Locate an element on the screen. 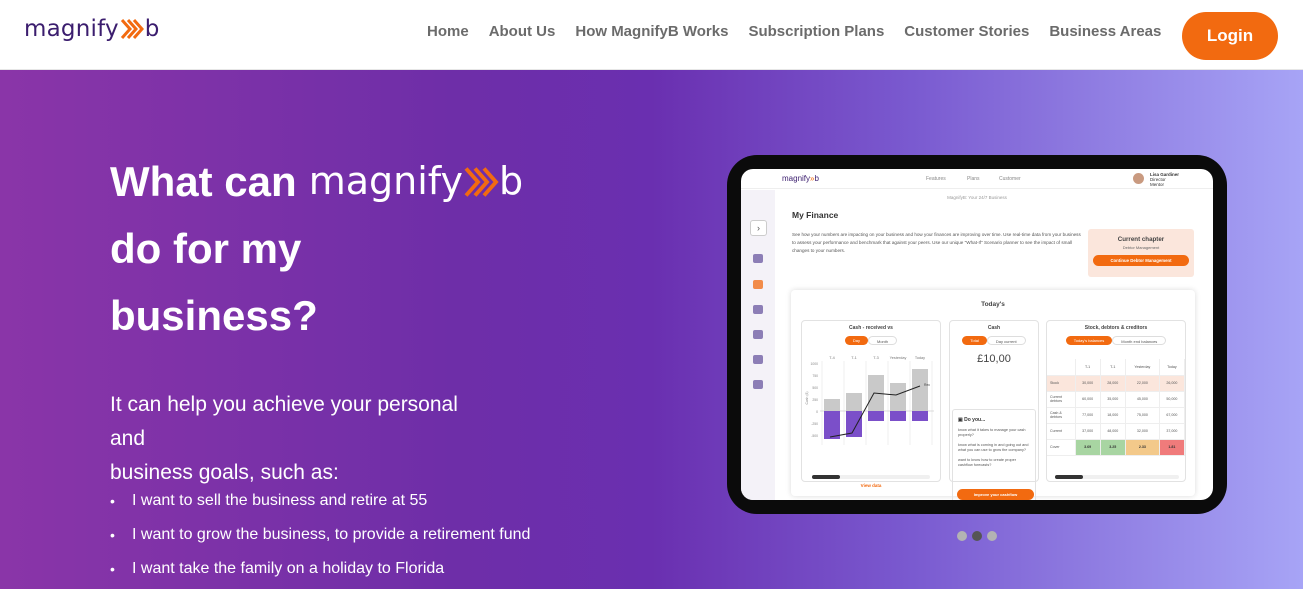 The width and height of the screenshot is (1303, 589). nav-home: Home is located at coordinates (448, 31).